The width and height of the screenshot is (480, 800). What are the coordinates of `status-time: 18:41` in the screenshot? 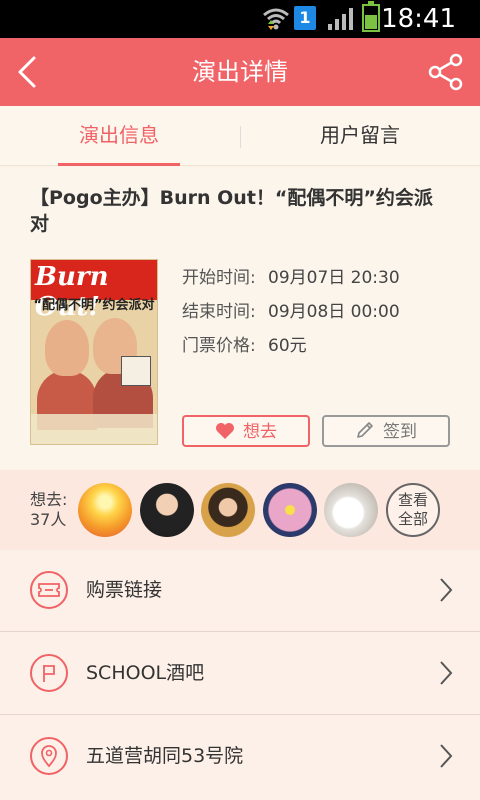 It's located at (418, 19).